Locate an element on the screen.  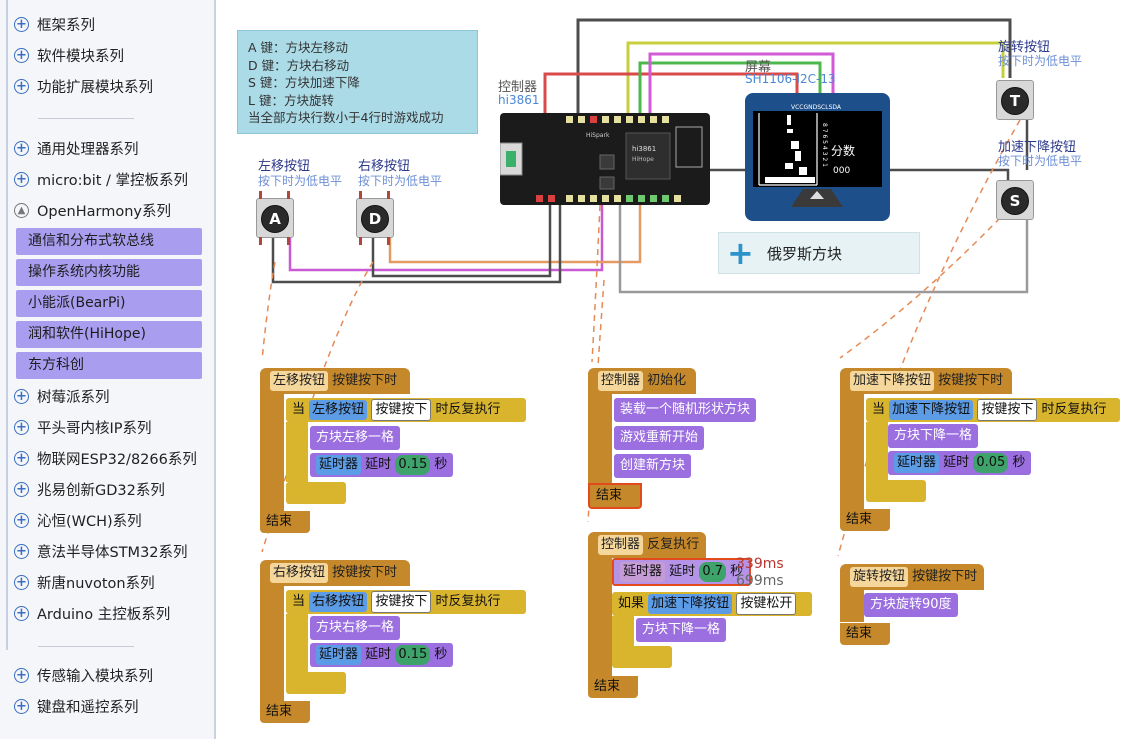
sidebar-subitem-bearpi: 小能派(BearPi) is located at coordinates (109, 303).